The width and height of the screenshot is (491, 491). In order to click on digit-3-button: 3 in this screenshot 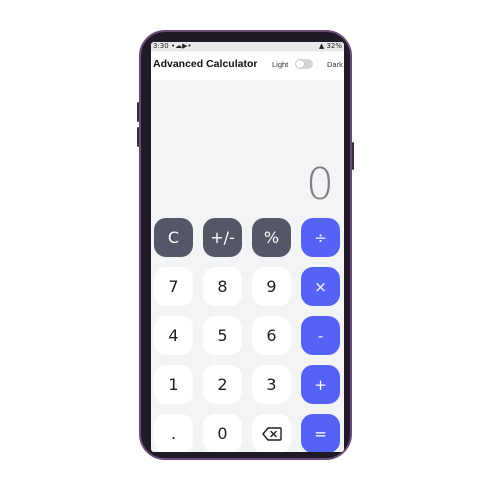, I will do `click(271, 384)`.